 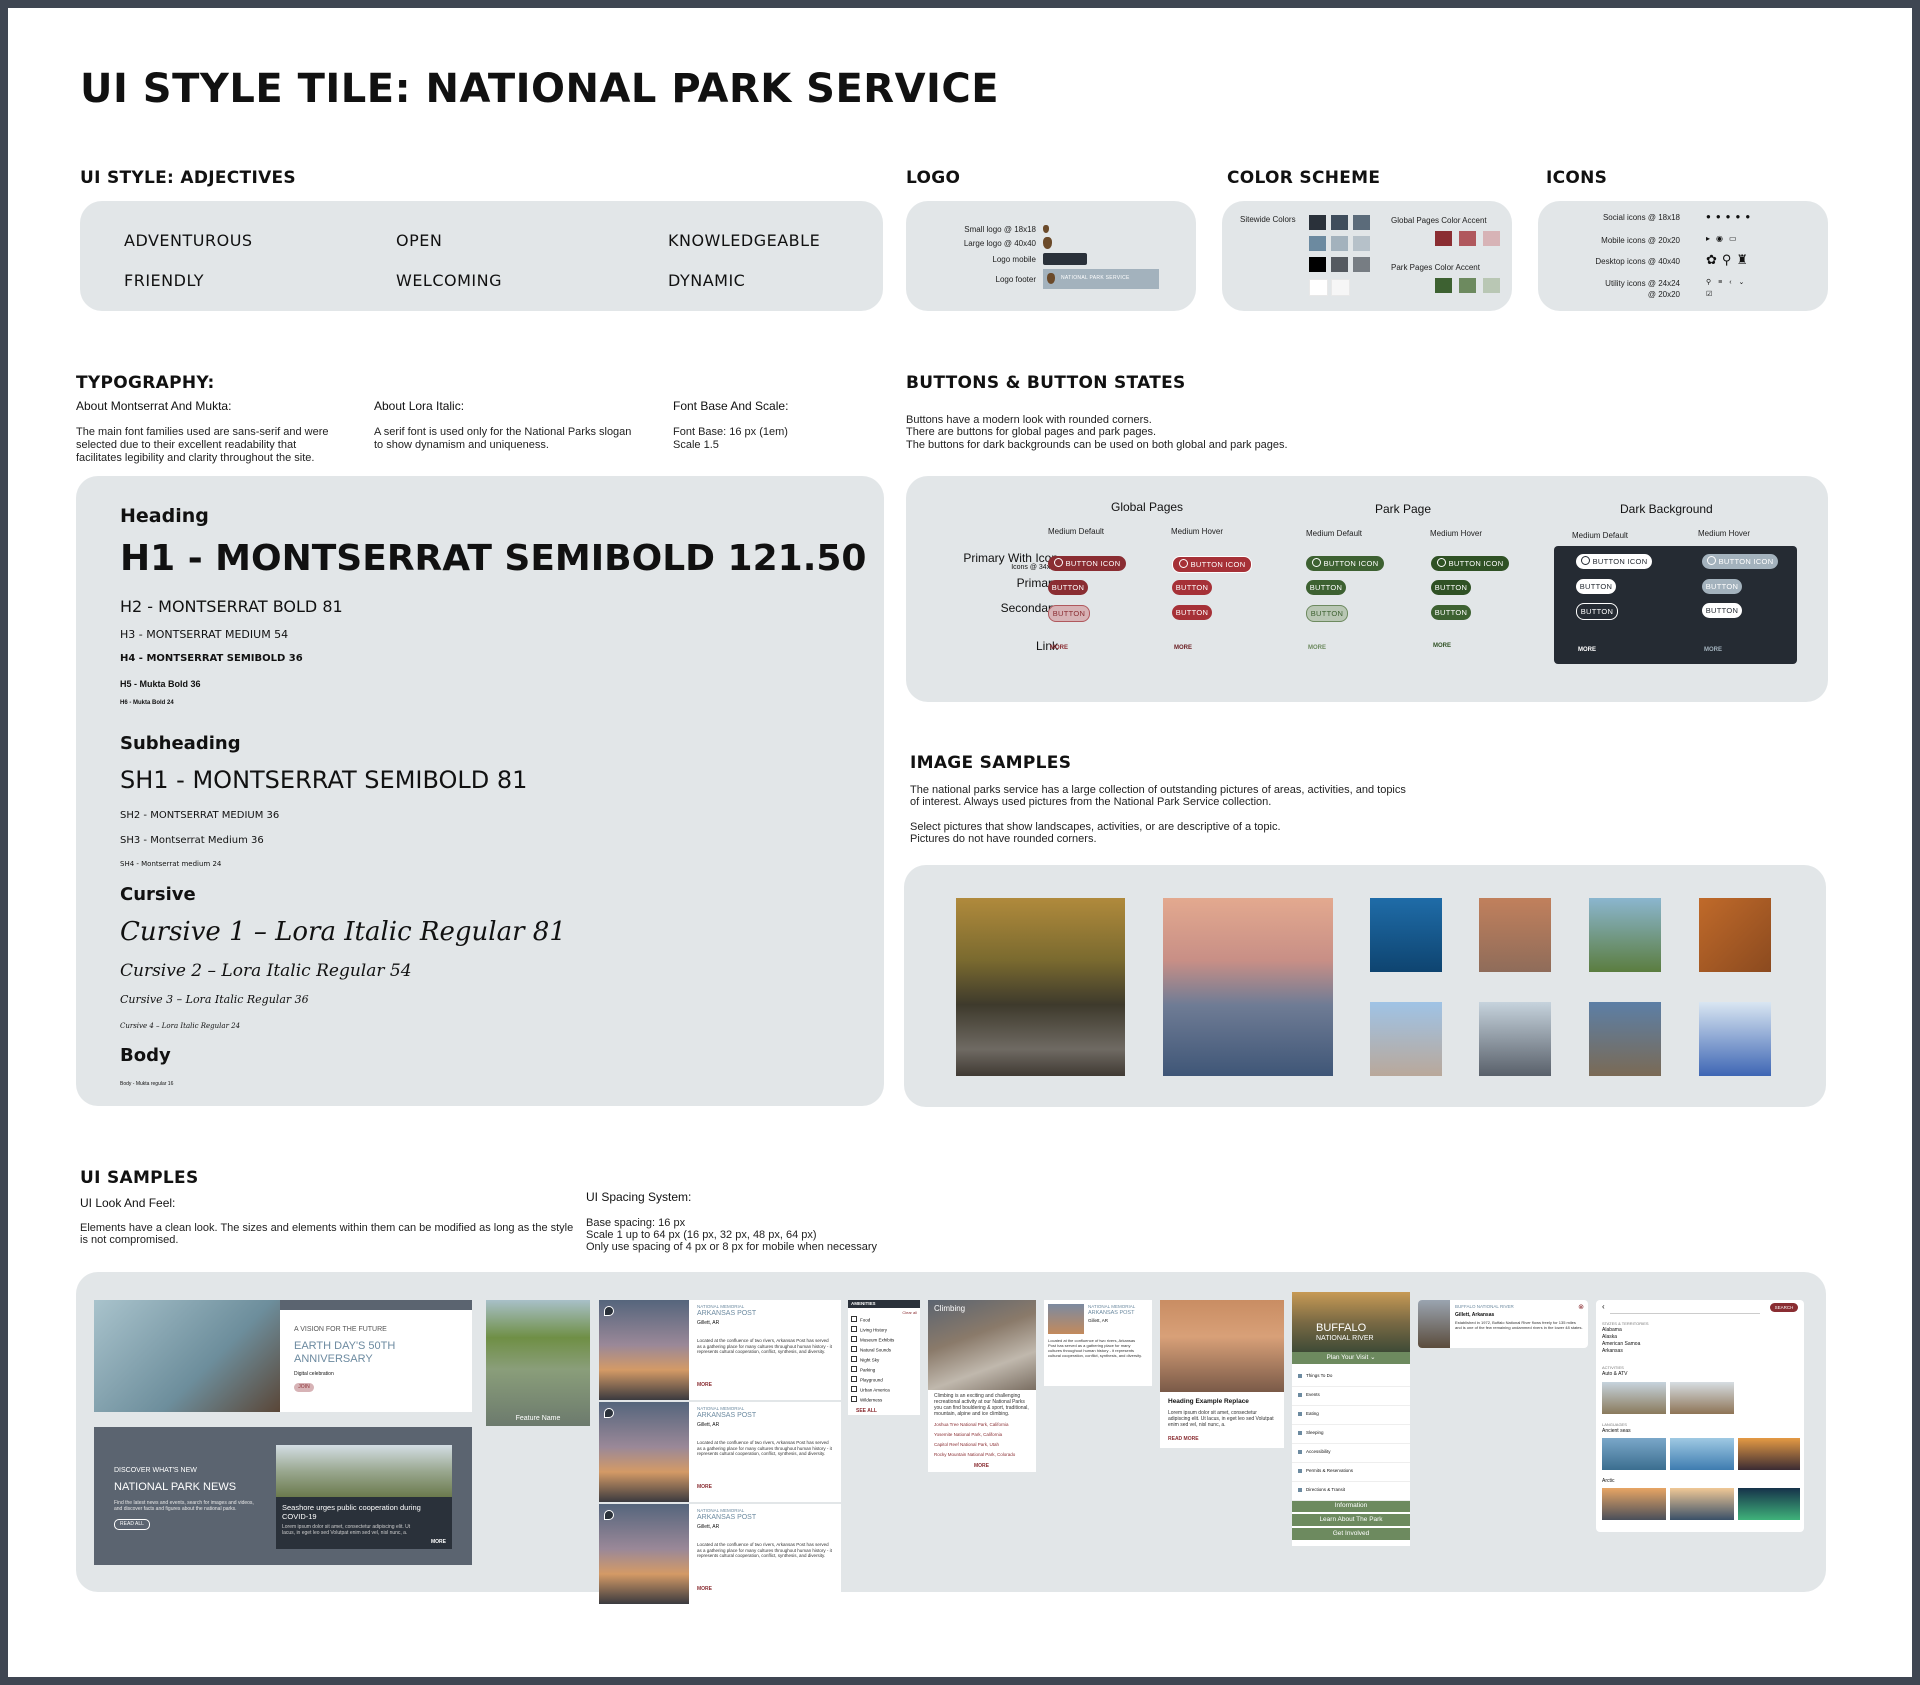 What do you see at coordinates (1740, 561) in the screenshot?
I see `dark-primary-icon-button-hover: BUTTON ICON` at bounding box center [1740, 561].